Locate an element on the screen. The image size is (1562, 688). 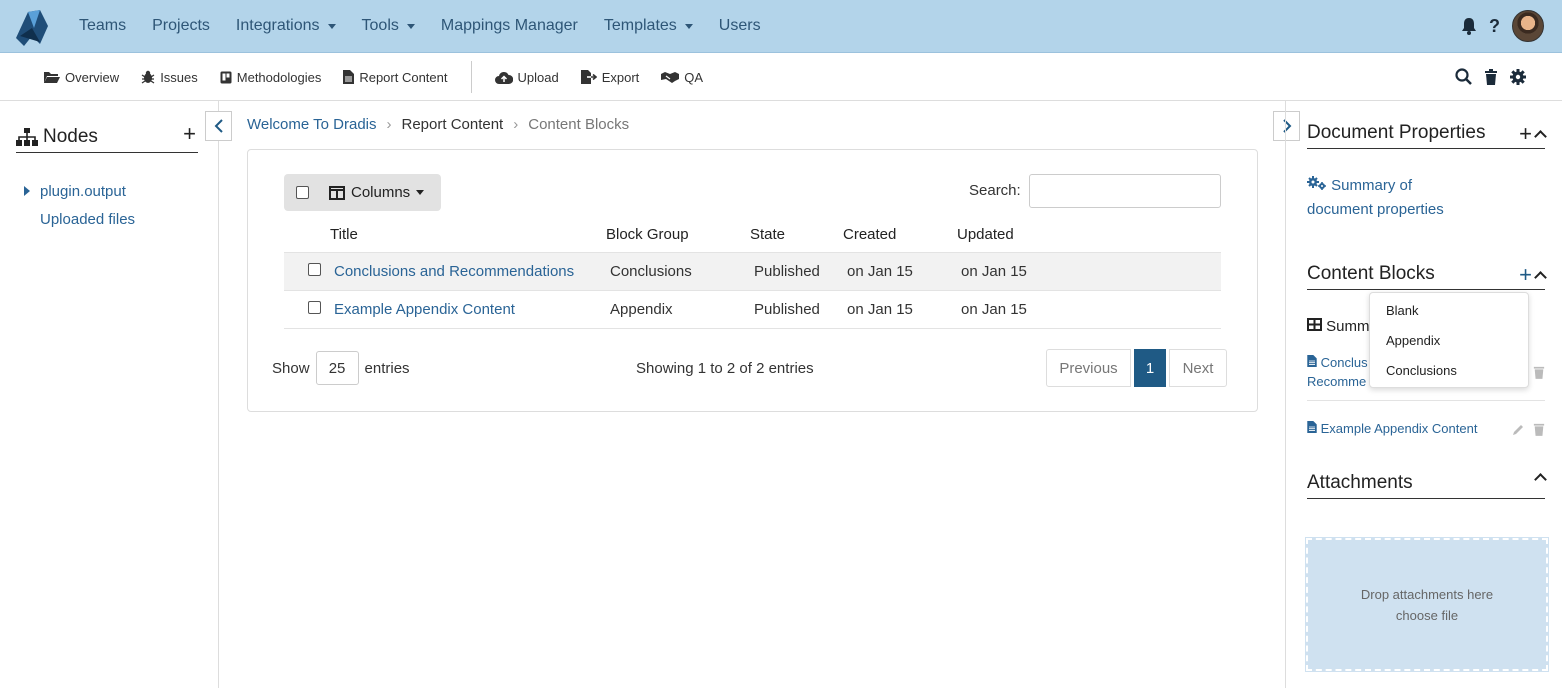
show-label: Show is located at coordinates (291, 368).